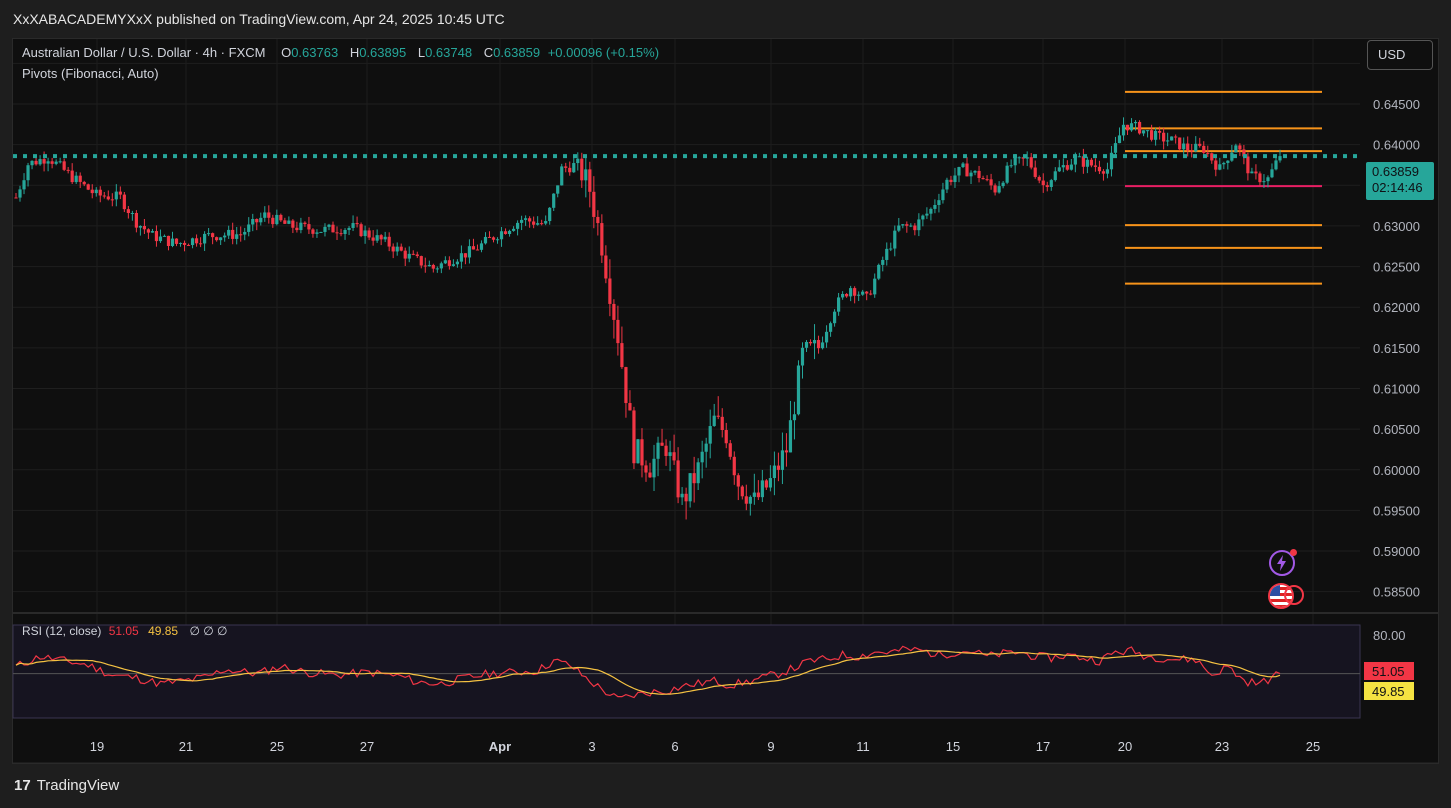 This screenshot has width=1451, height=808. What do you see at coordinates (1222, 746) in the screenshot?
I see `x-tick-label: 23` at bounding box center [1222, 746].